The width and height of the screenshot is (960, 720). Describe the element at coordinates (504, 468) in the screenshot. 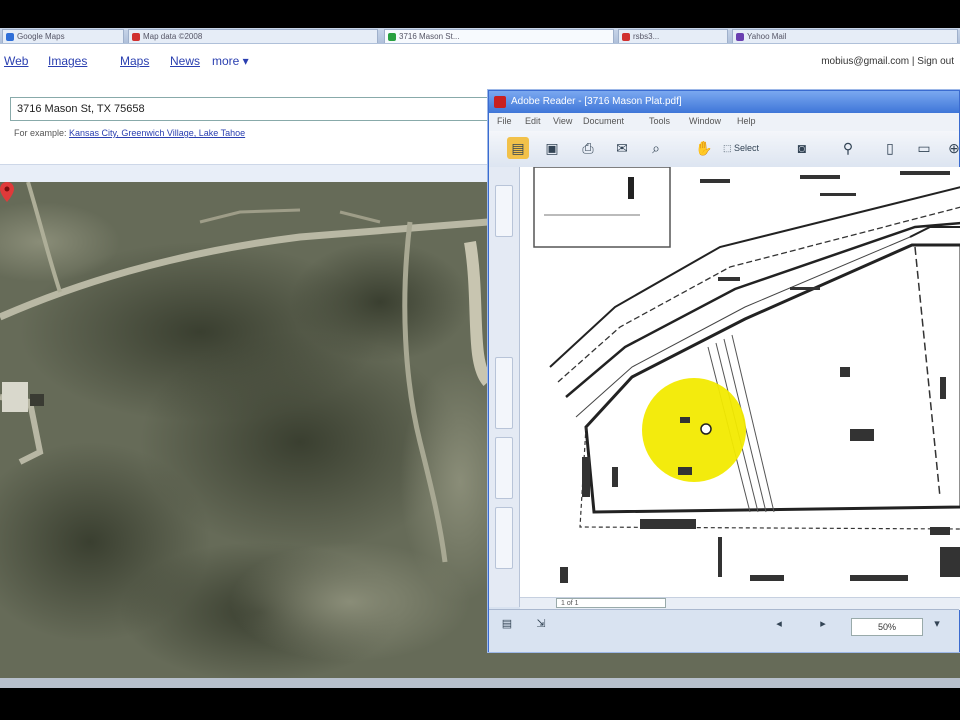

I see `side-tab-attachments` at that location.